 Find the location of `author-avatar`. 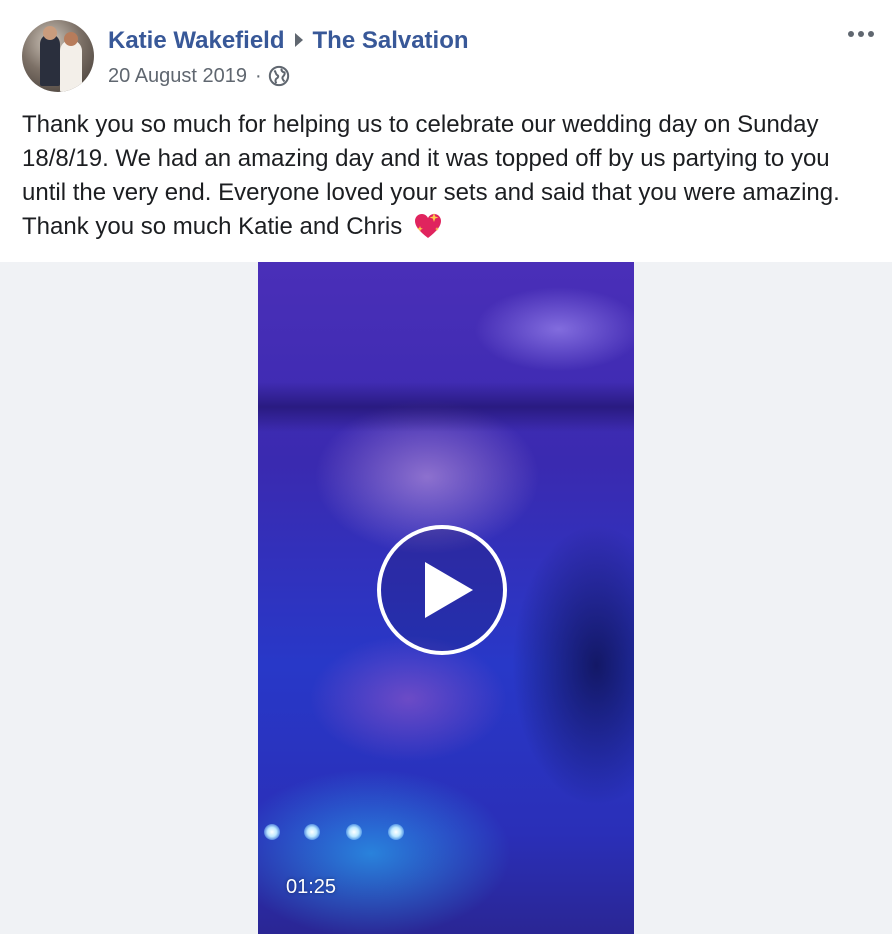

author-avatar is located at coordinates (58, 56).